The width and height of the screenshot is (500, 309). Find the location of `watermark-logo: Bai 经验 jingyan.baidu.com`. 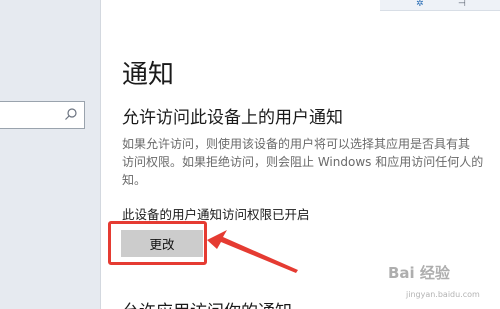

watermark-logo: Bai 经验 jingyan.baidu.com is located at coordinates (440, 283).